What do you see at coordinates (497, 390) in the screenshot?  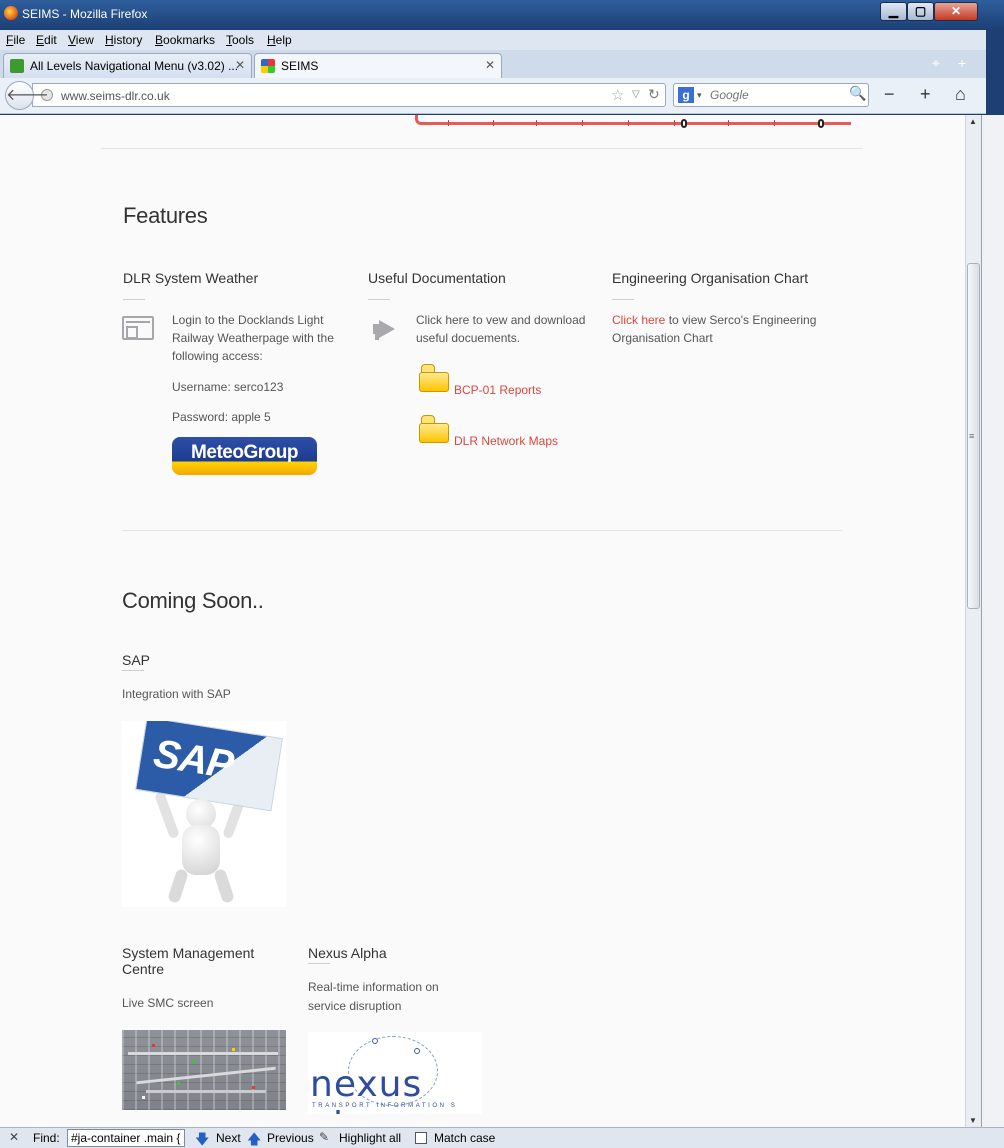 I see `bcp-01-reports-link: BCP-01 Reports` at bounding box center [497, 390].